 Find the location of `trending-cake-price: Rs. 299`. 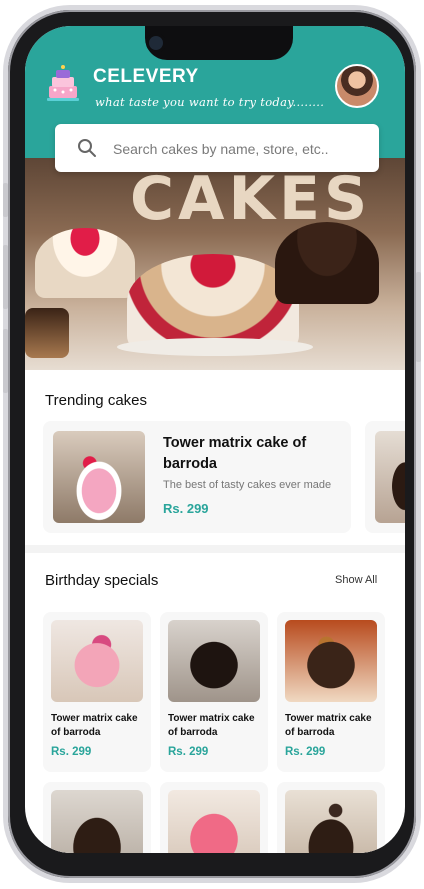

trending-cake-price: Rs. 299 is located at coordinates (186, 508).